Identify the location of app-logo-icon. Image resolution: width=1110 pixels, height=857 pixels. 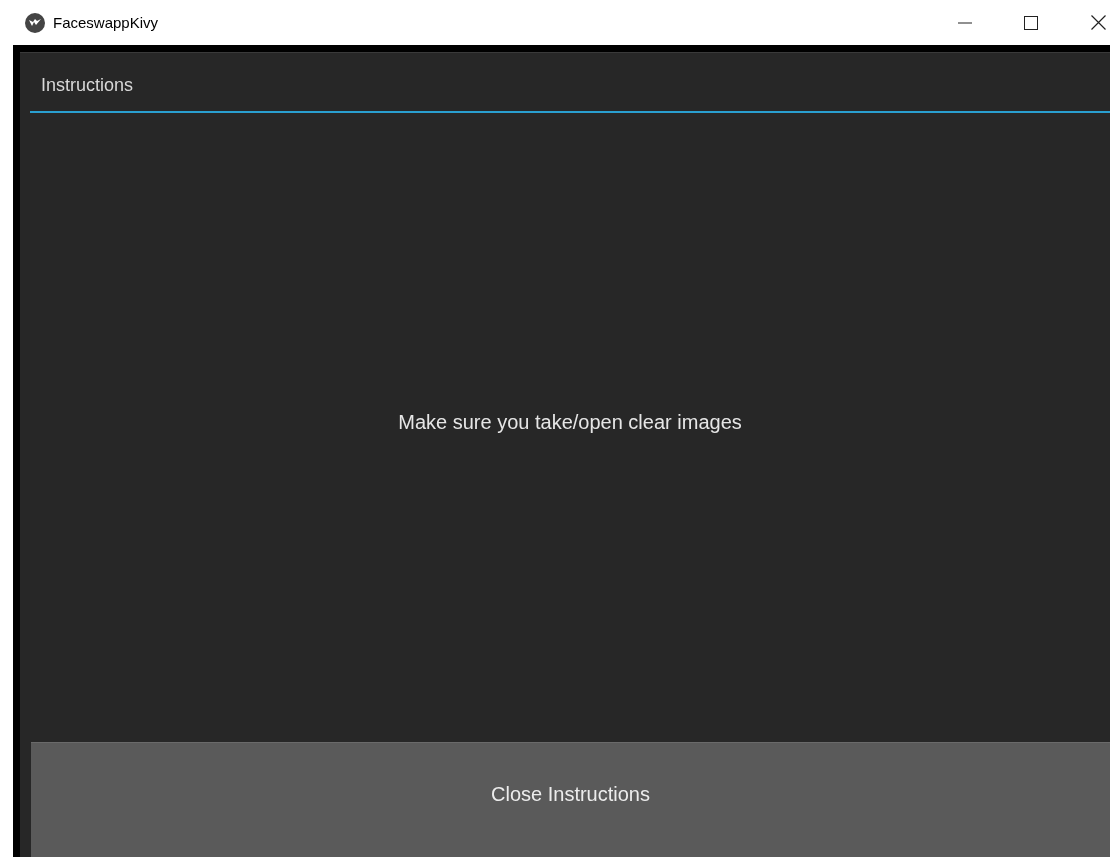
(35, 22).